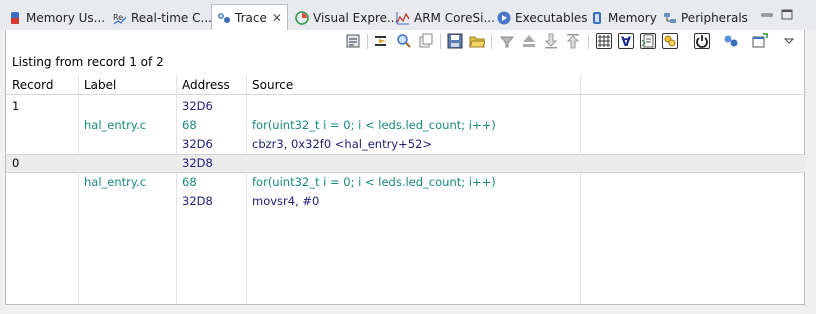 The width and height of the screenshot is (816, 314). What do you see at coordinates (551, 17) in the screenshot?
I see `tab-label: Executables` at bounding box center [551, 17].